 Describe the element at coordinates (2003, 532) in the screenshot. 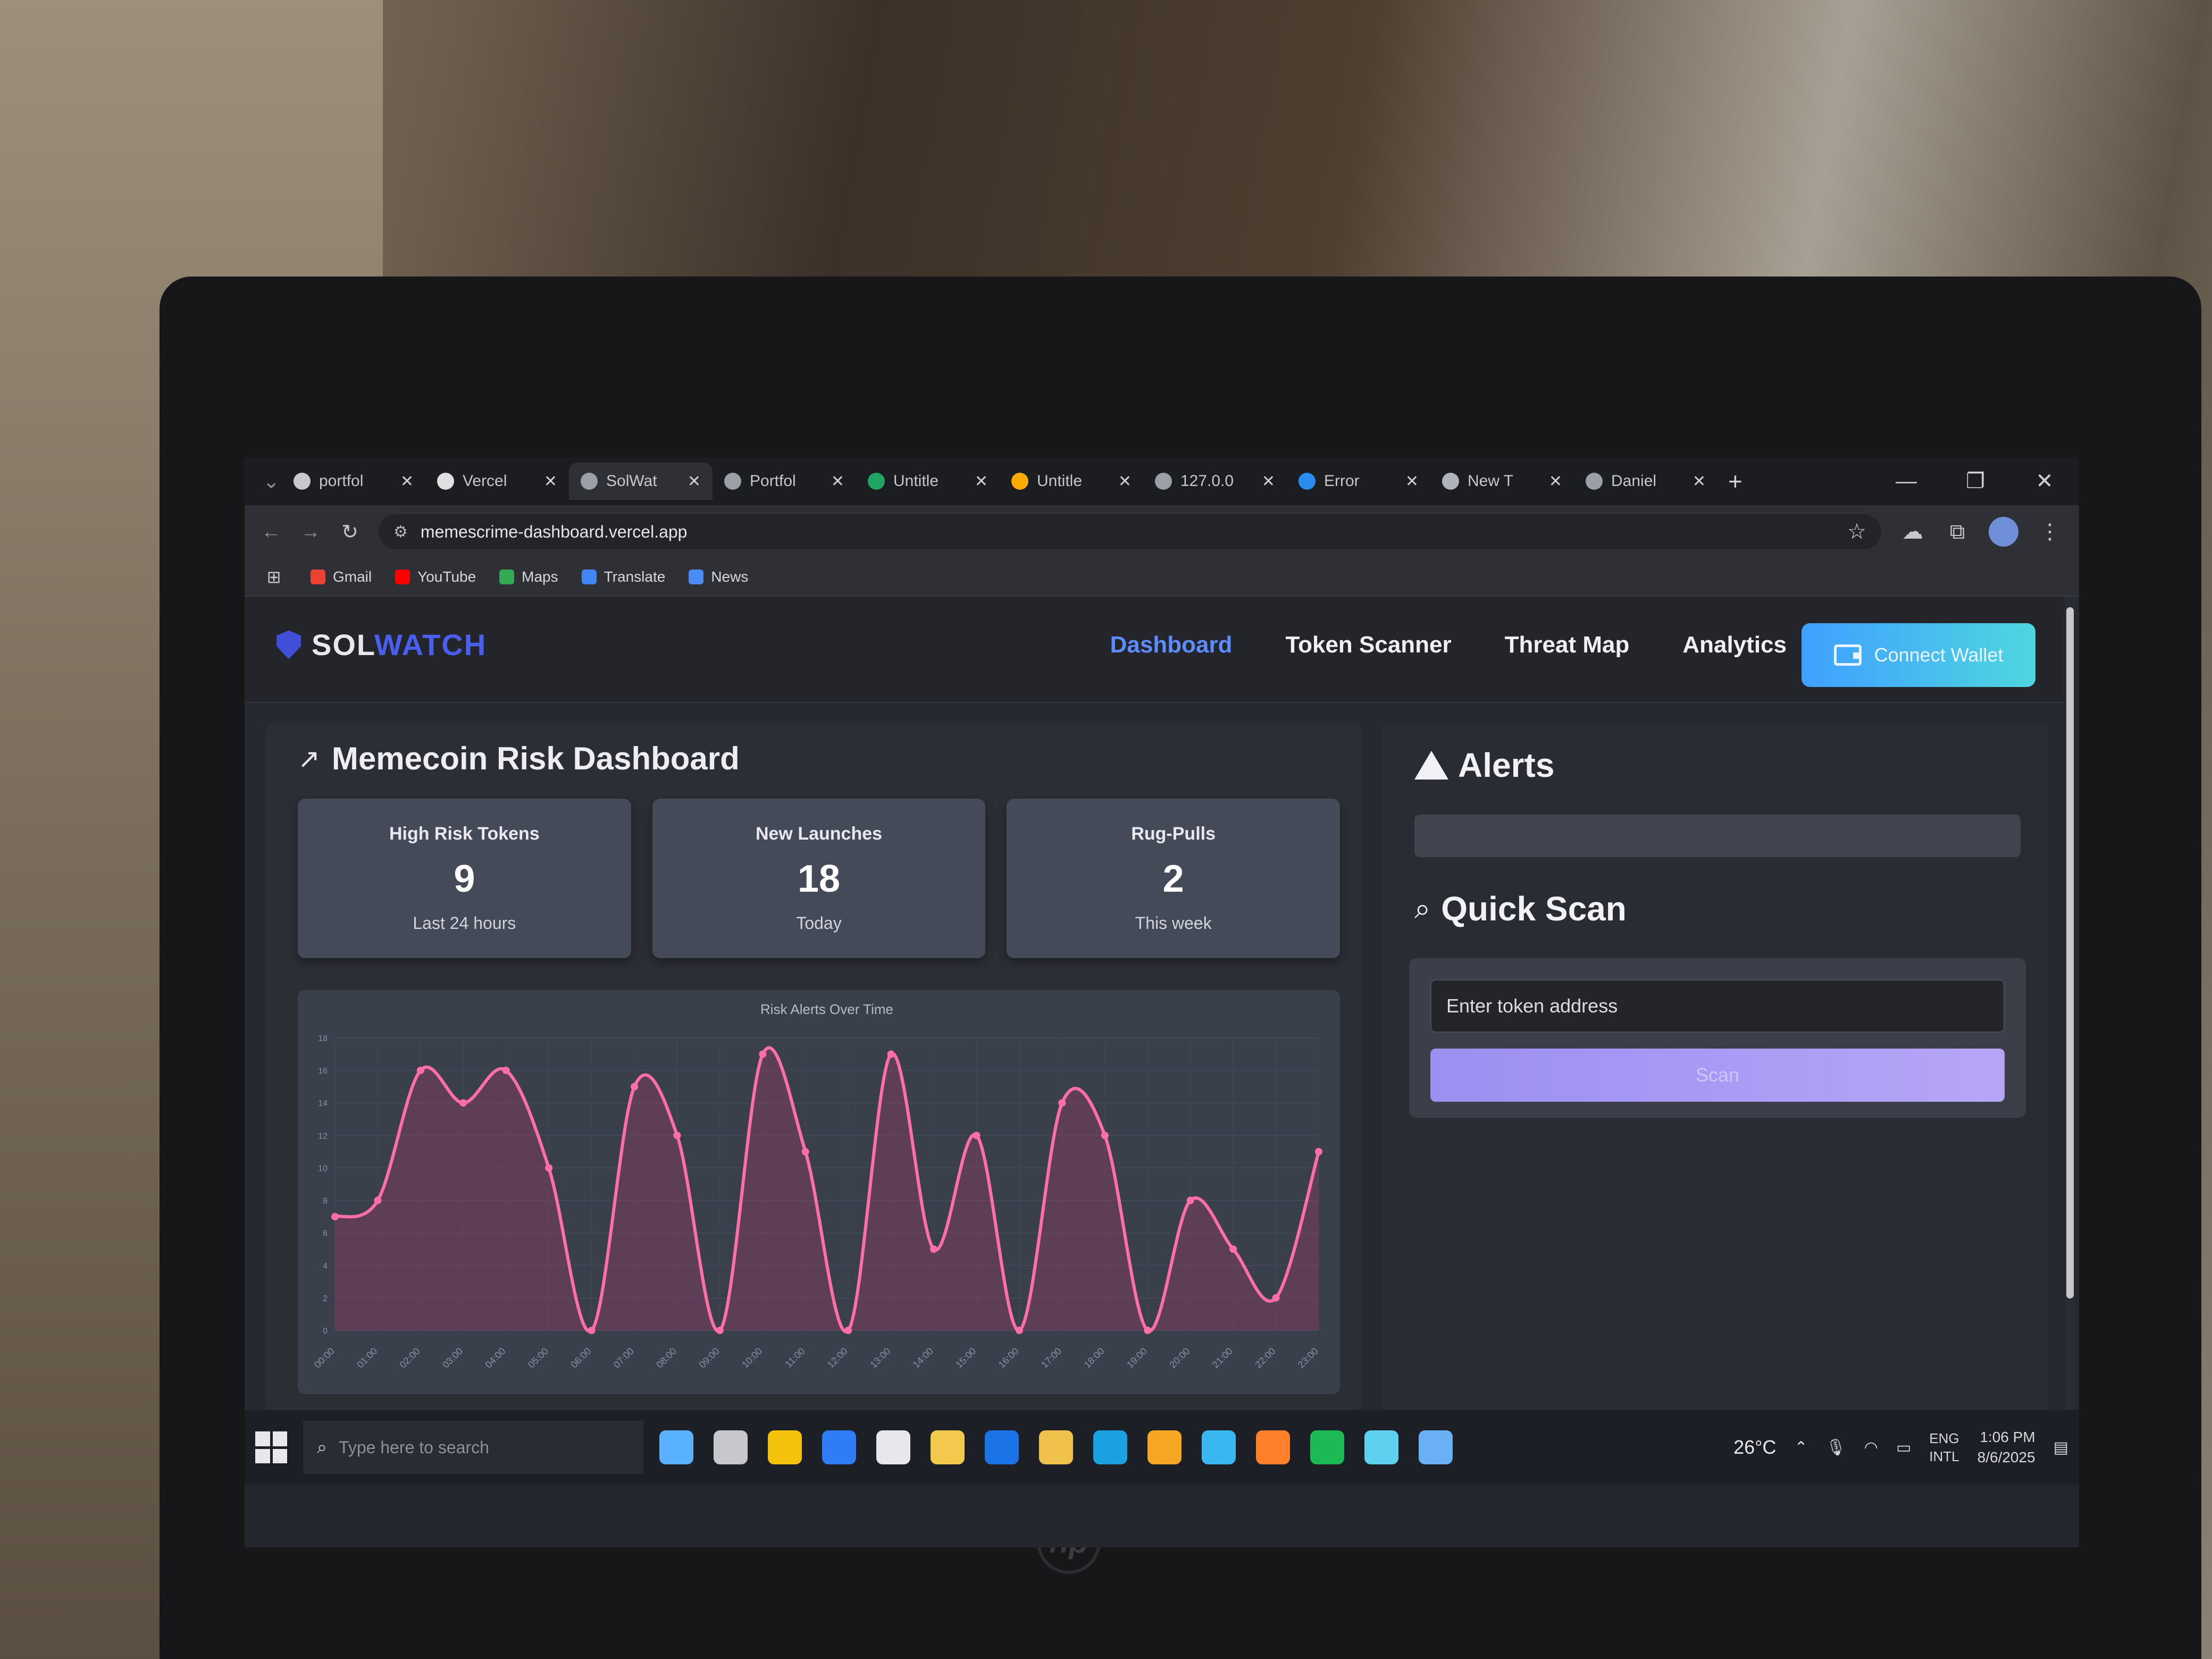

I see `profile-avatar` at that location.